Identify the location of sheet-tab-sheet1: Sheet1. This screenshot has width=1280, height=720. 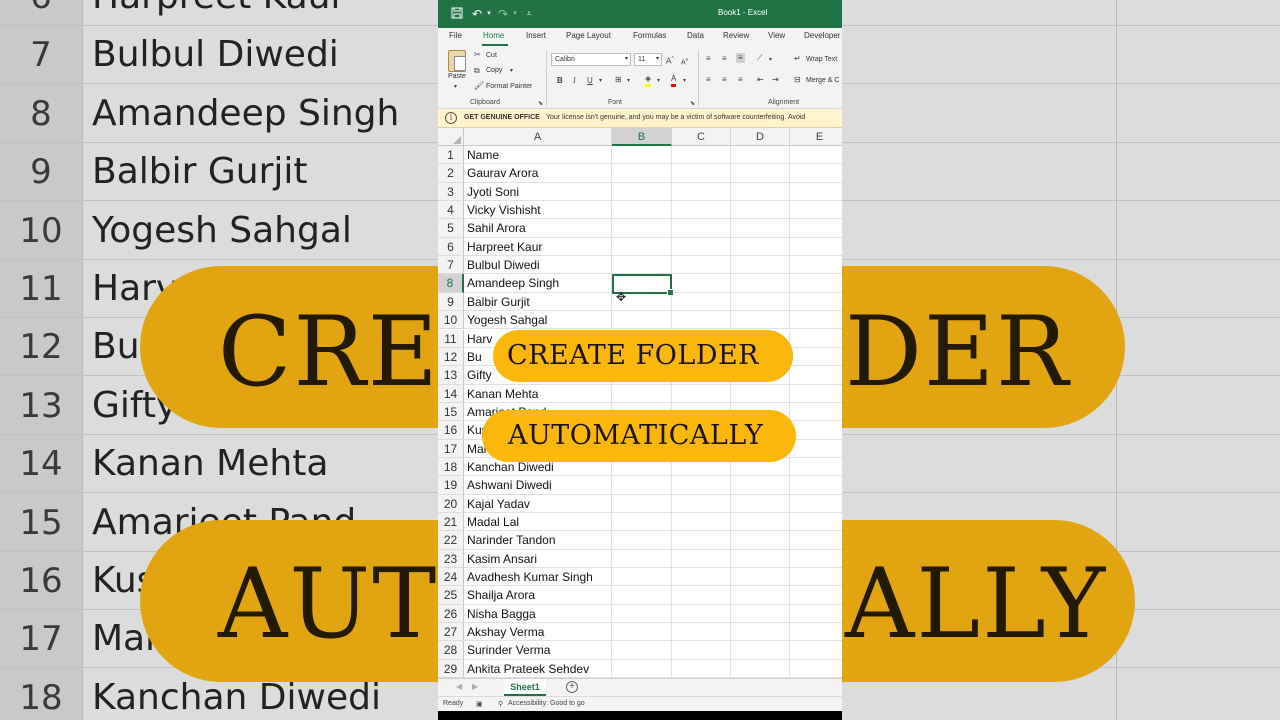
(525, 687).